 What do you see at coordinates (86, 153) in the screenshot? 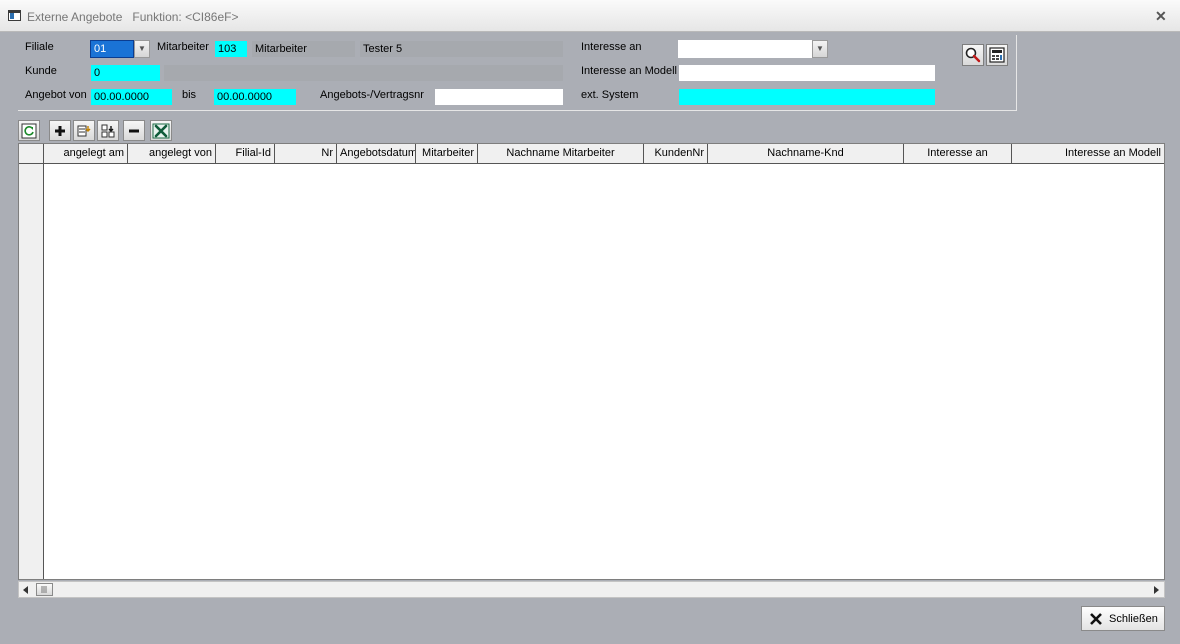
I see `column-header: angelegt am` at bounding box center [86, 153].